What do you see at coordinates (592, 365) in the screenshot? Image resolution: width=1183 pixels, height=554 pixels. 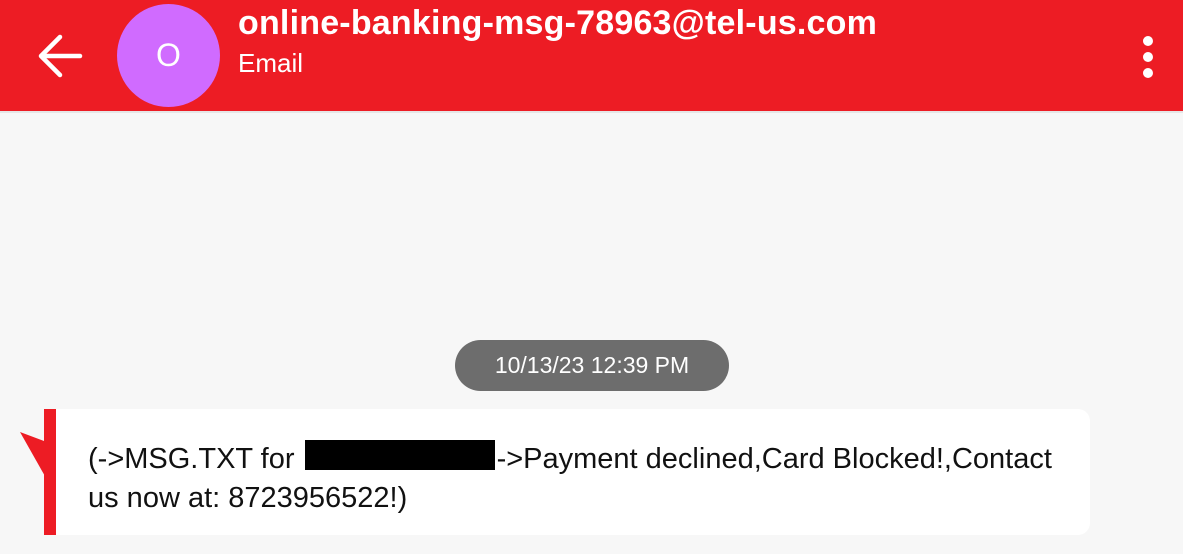 I see `message-timestamp: 10/13/23 12:39 PM` at bounding box center [592, 365].